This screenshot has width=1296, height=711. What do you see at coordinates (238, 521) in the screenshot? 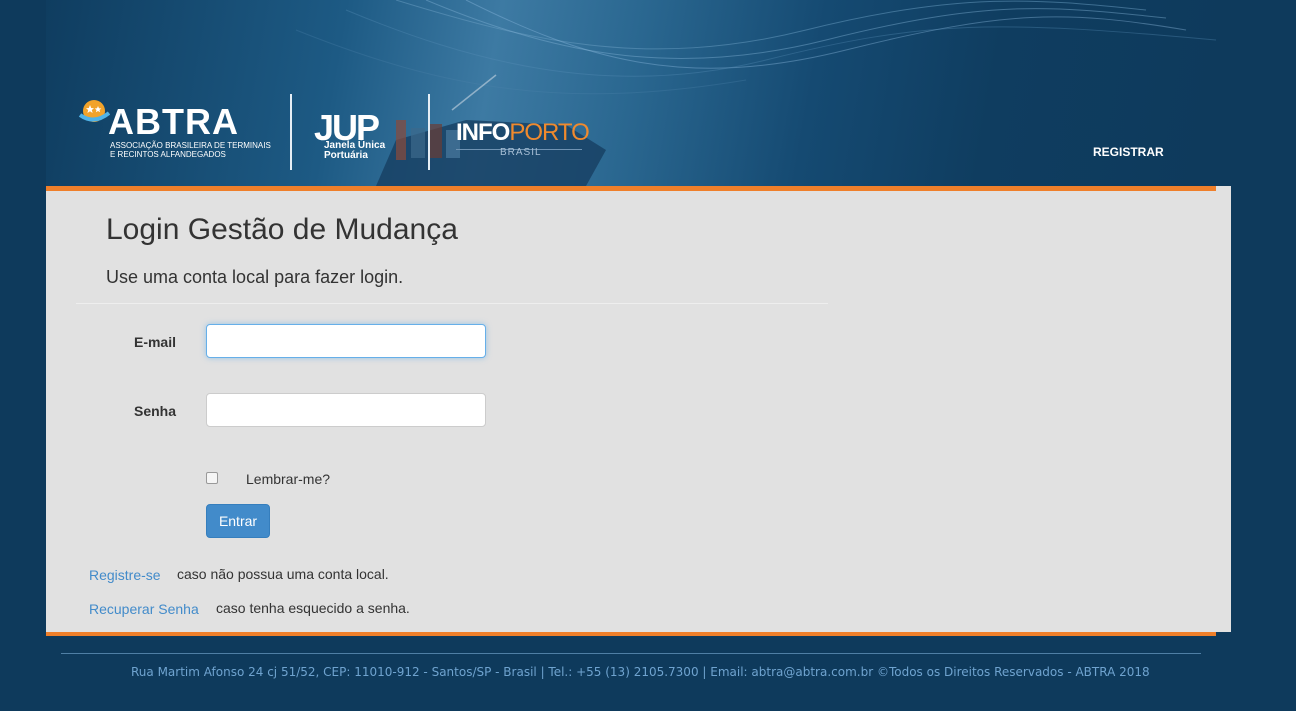
I see `login-button: Entrar` at bounding box center [238, 521].